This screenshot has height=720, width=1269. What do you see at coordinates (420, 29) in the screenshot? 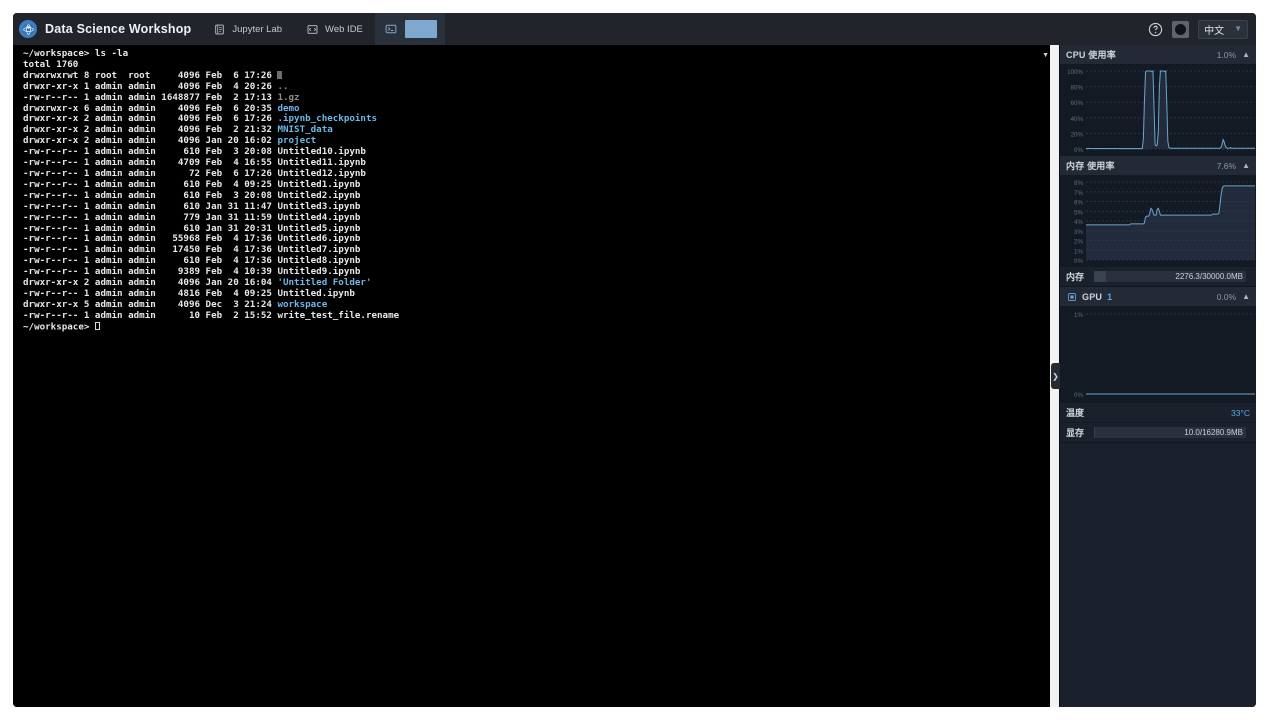
I see `tab-label-highlight` at bounding box center [420, 29].